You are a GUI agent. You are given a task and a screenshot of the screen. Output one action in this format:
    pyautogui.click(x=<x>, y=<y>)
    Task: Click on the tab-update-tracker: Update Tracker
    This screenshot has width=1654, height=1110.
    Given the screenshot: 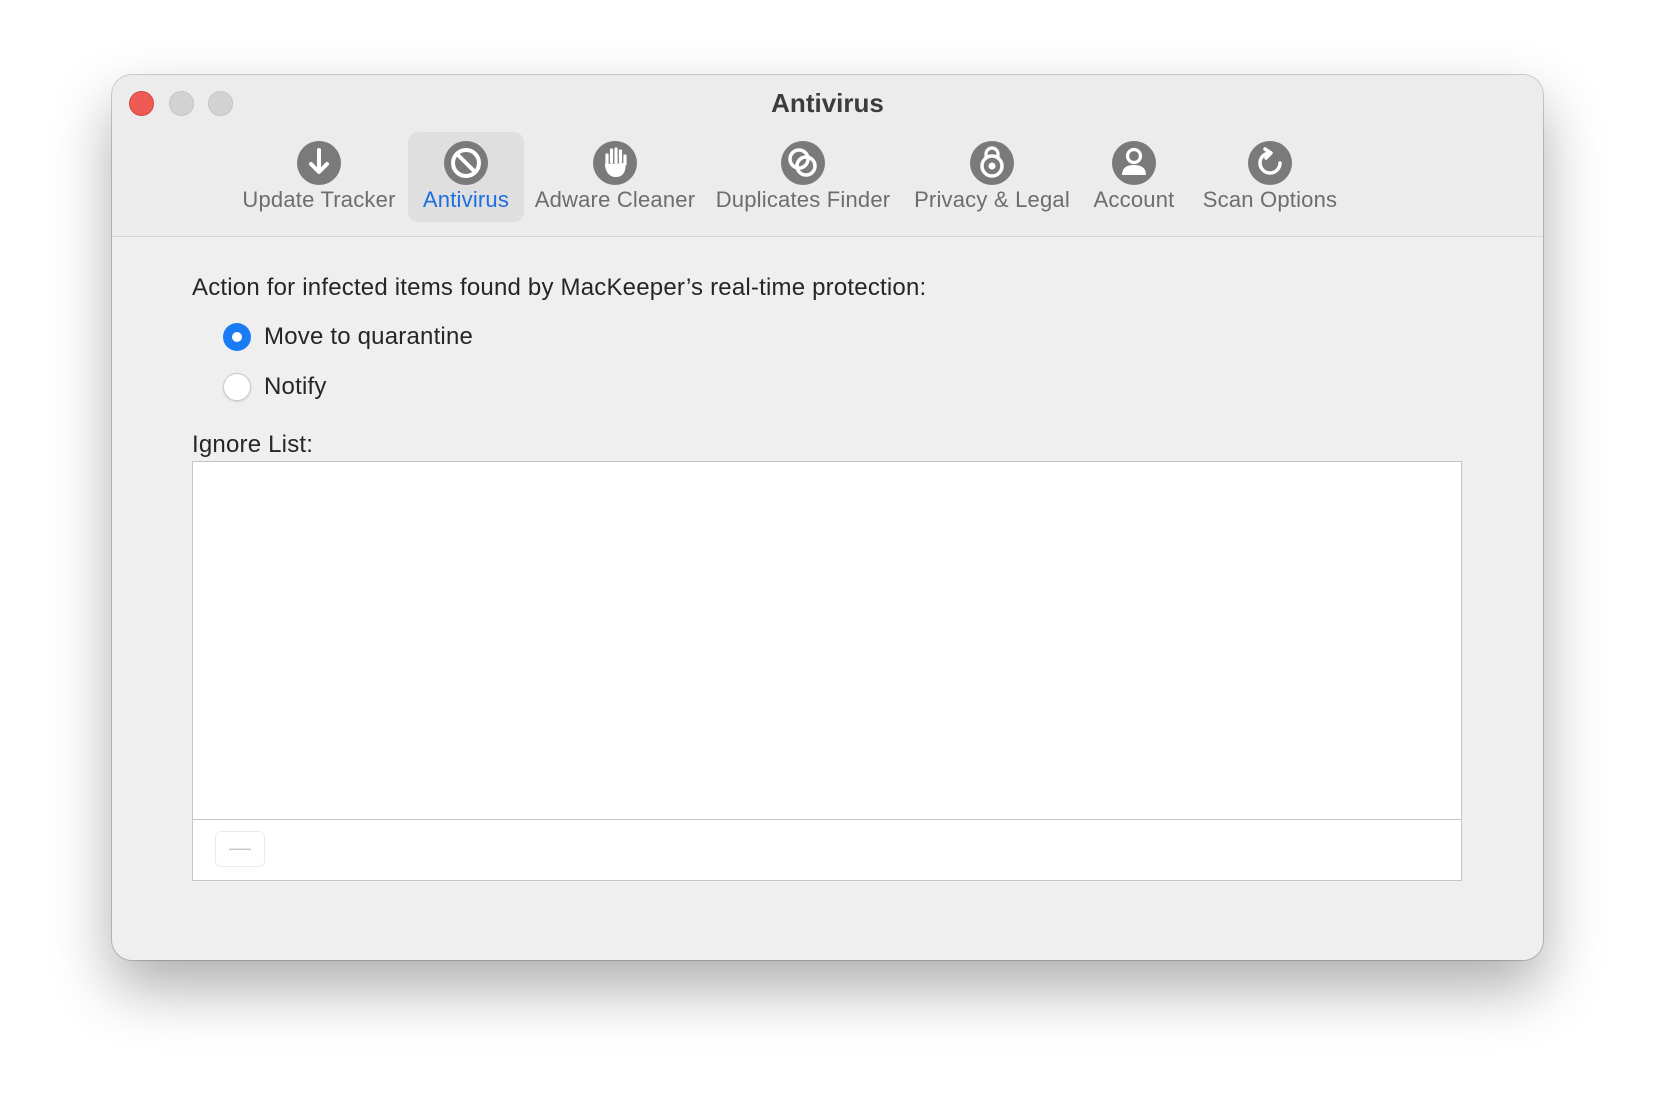 What is the action you would take?
    pyautogui.click(x=319, y=177)
    